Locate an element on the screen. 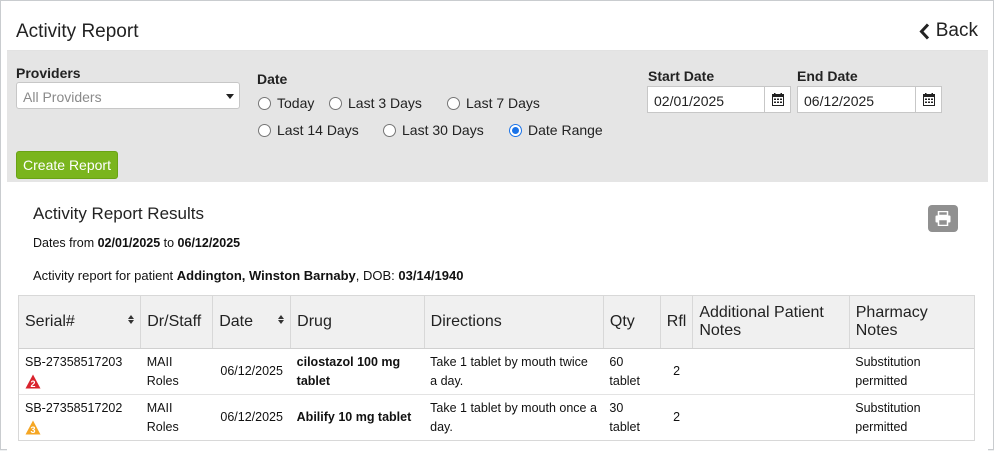 This screenshot has height=451, width=994. radio-date-range: Date Range is located at coordinates (556, 130).